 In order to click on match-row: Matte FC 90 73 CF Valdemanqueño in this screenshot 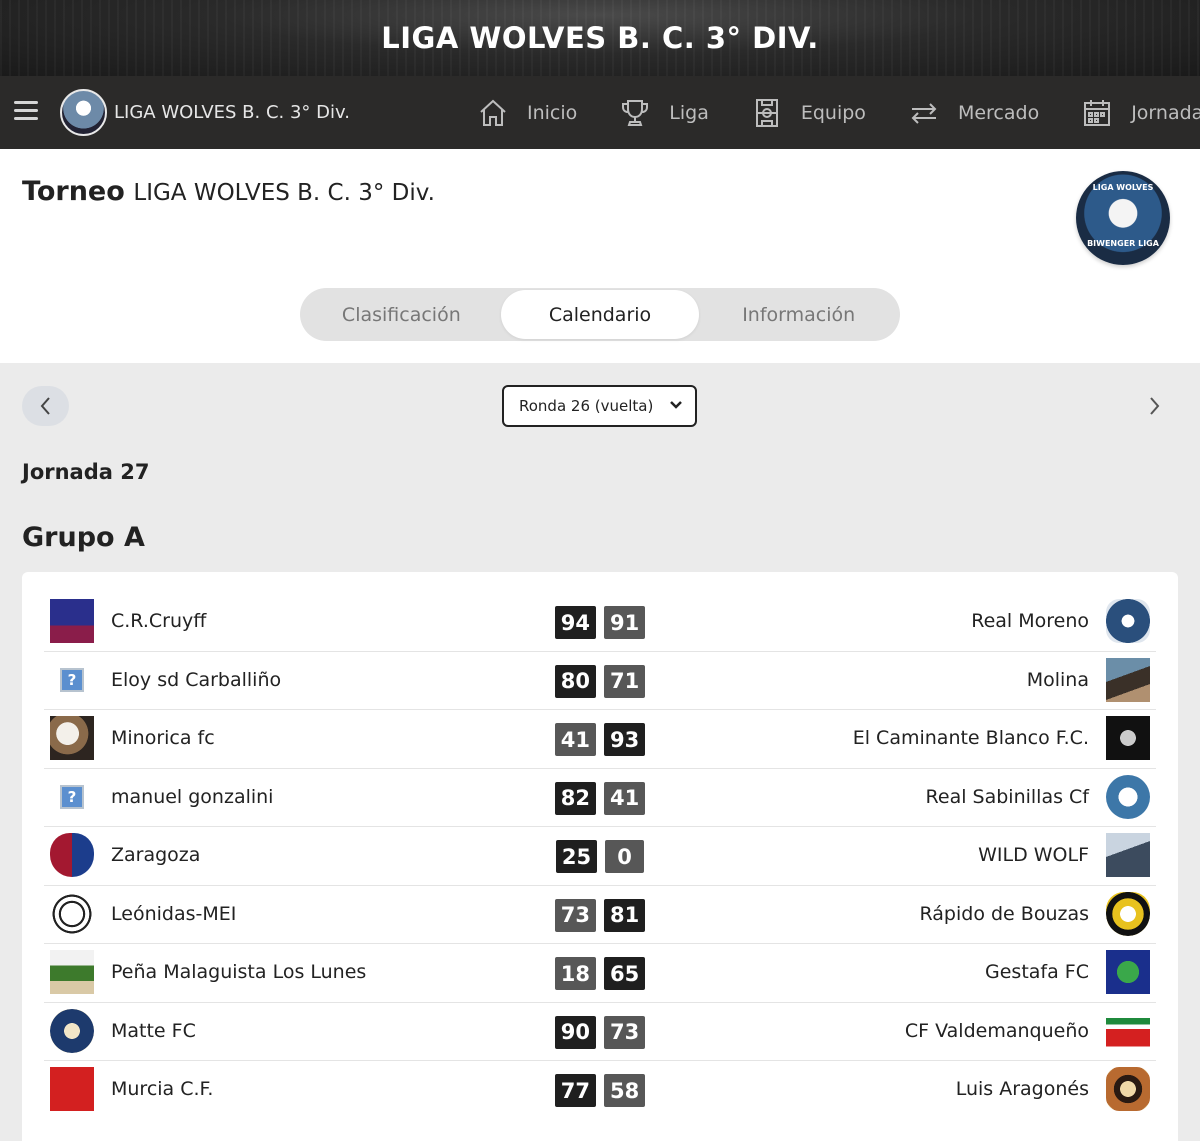, I will do `click(600, 1032)`.